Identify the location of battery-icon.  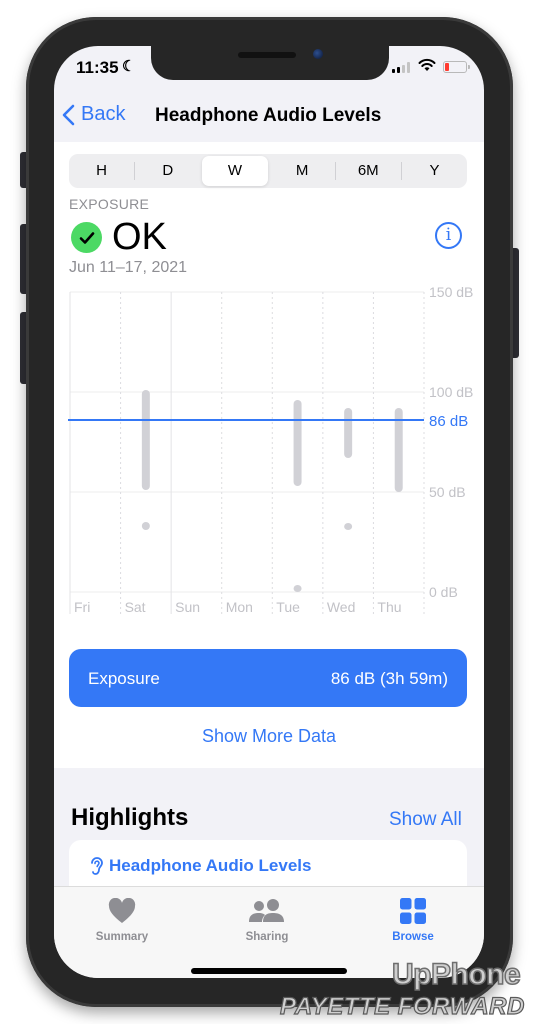
(456, 67).